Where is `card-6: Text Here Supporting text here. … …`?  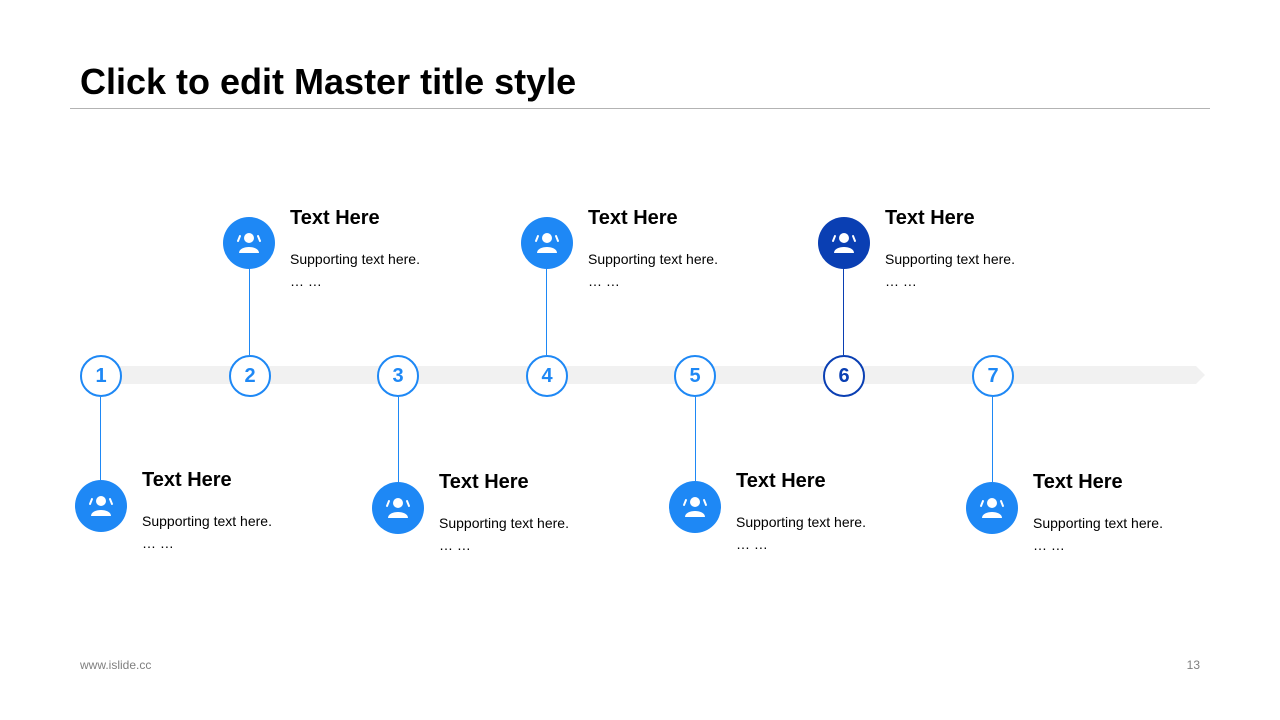 card-6: Text Here Supporting text here. … … is located at coordinates (995, 249).